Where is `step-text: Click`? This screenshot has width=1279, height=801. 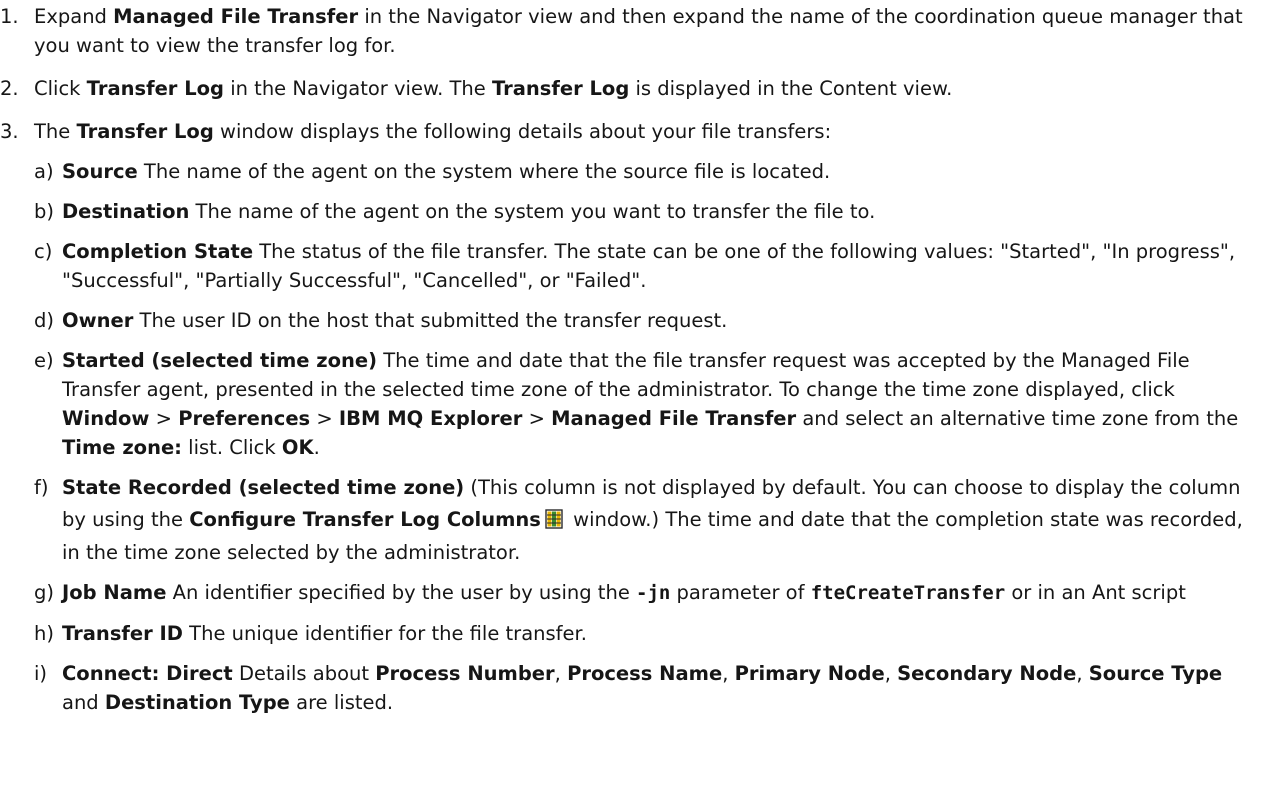
step-text: Click is located at coordinates (60, 88).